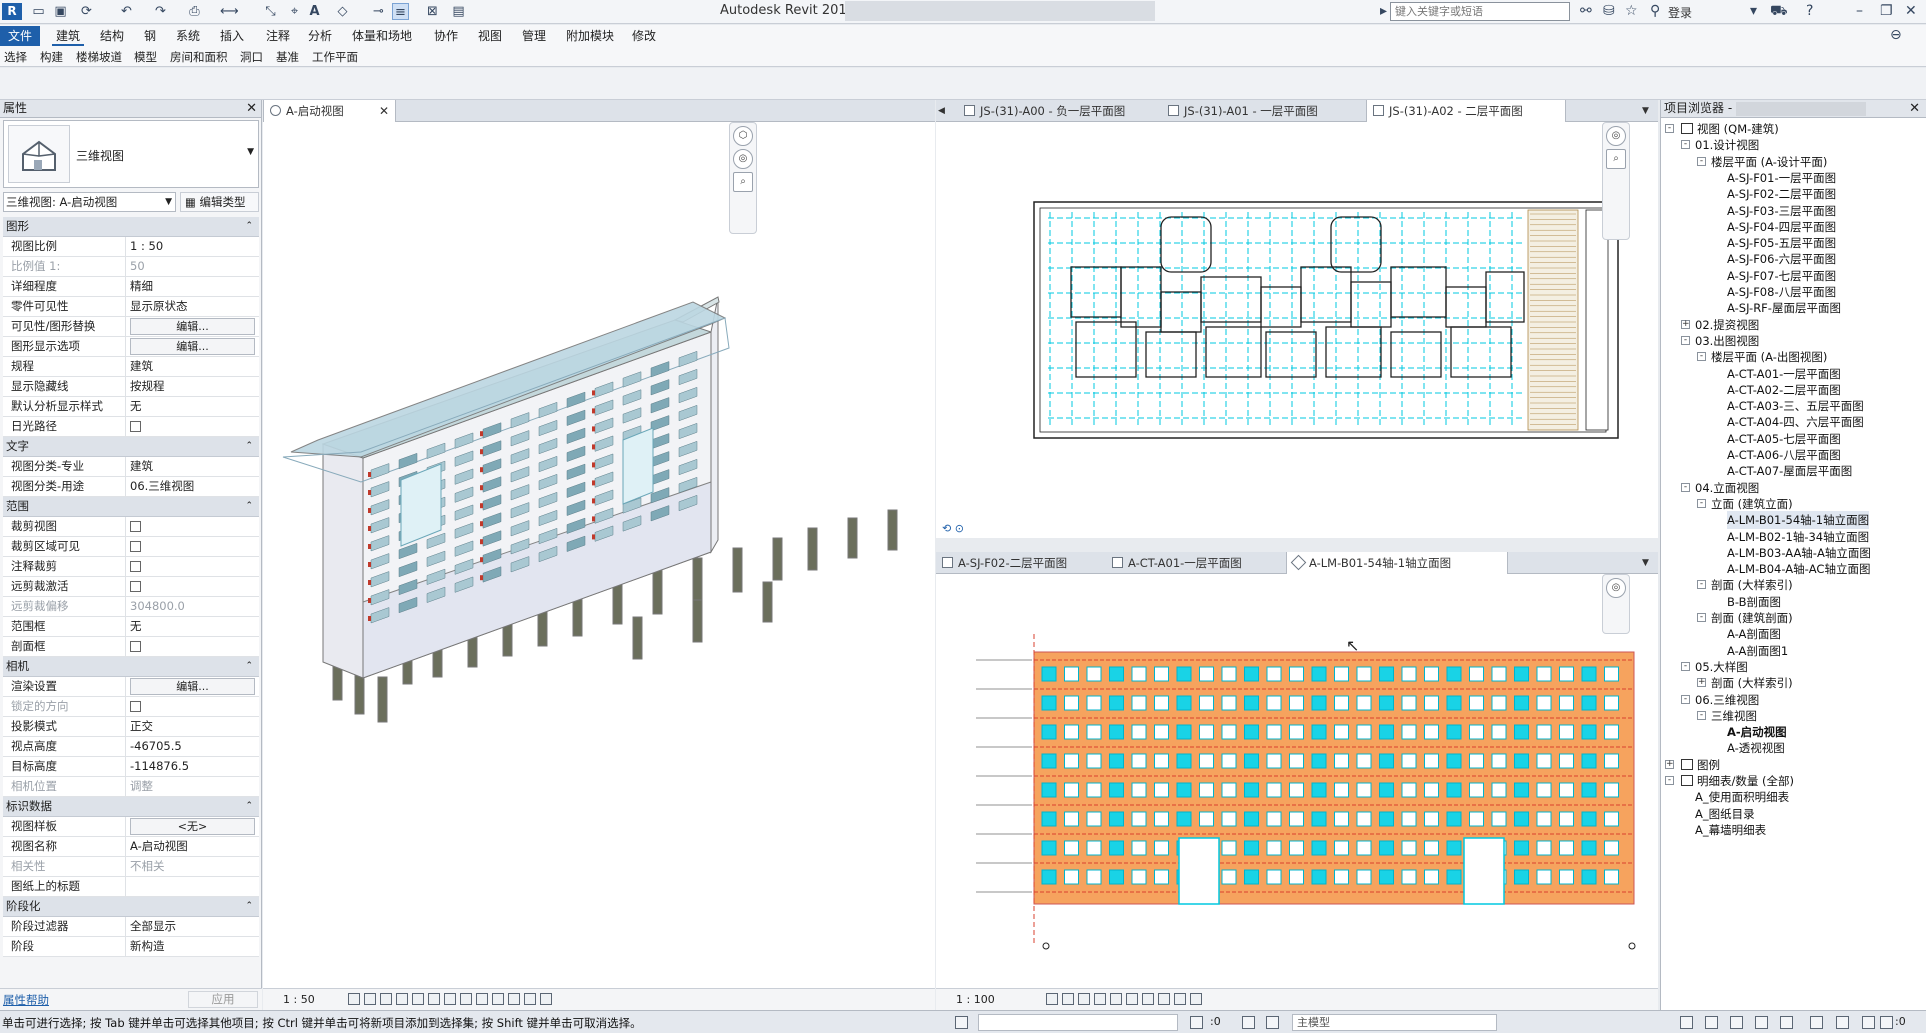 The width and height of the screenshot is (1926, 1033). What do you see at coordinates (192, 926) in the screenshot?
I see `property-value: 全部显示` at bounding box center [192, 926].